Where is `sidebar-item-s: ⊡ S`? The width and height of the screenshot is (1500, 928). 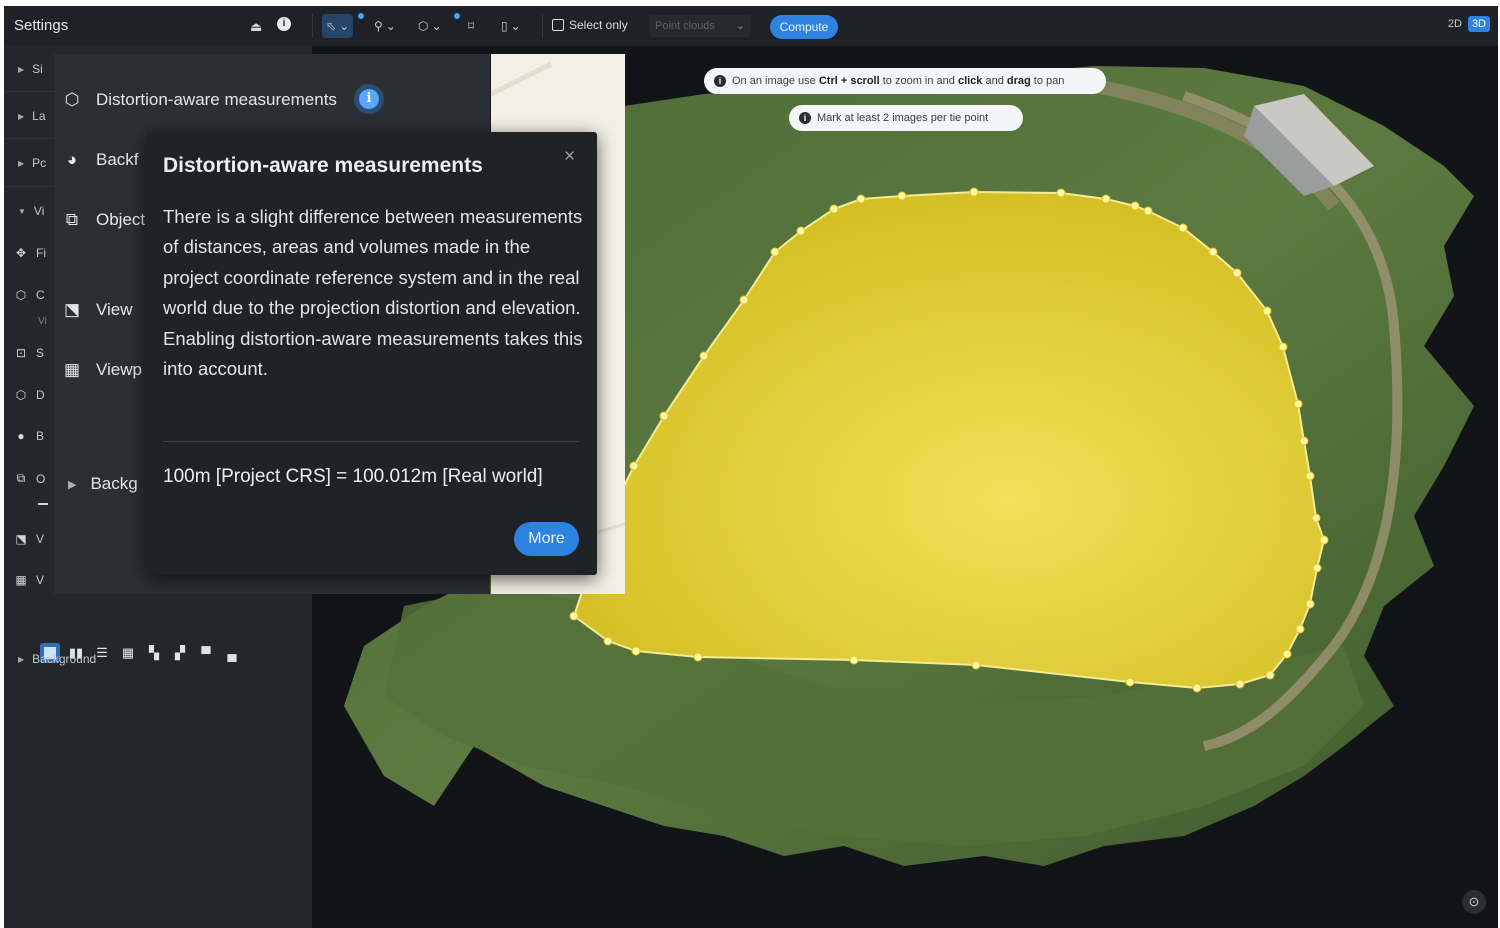
sidebar-item-s: ⊡ S is located at coordinates (29, 353).